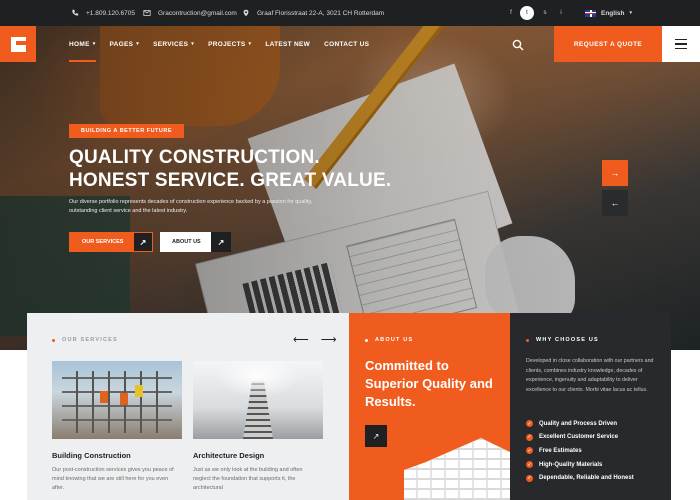 Image resolution: width=700 pixels, height=500 pixels. I want to click on mail-icon, so click(147, 13).